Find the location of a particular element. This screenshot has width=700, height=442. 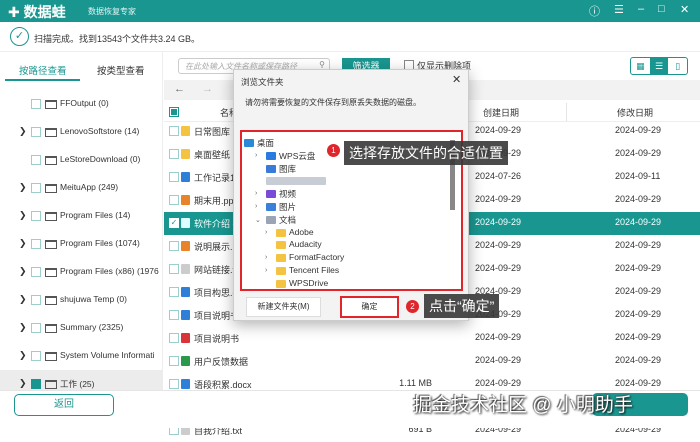

dialog-close-icon: ✕ is located at coordinates (456, 79).